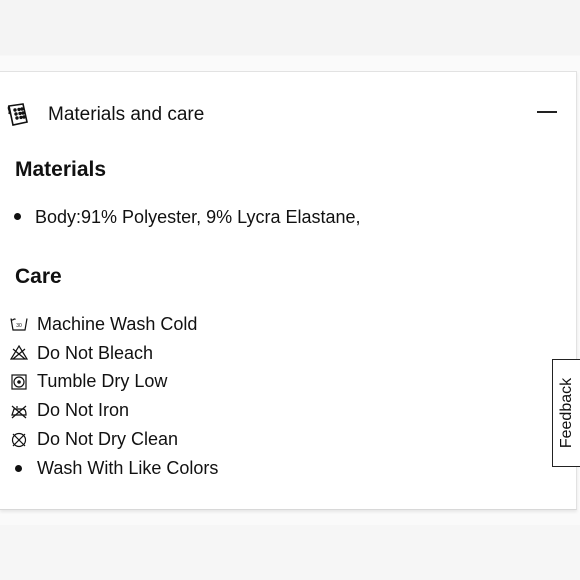 The width and height of the screenshot is (580, 580). What do you see at coordinates (95, 352) in the screenshot?
I see `care-label: Do Not Bleach` at bounding box center [95, 352].